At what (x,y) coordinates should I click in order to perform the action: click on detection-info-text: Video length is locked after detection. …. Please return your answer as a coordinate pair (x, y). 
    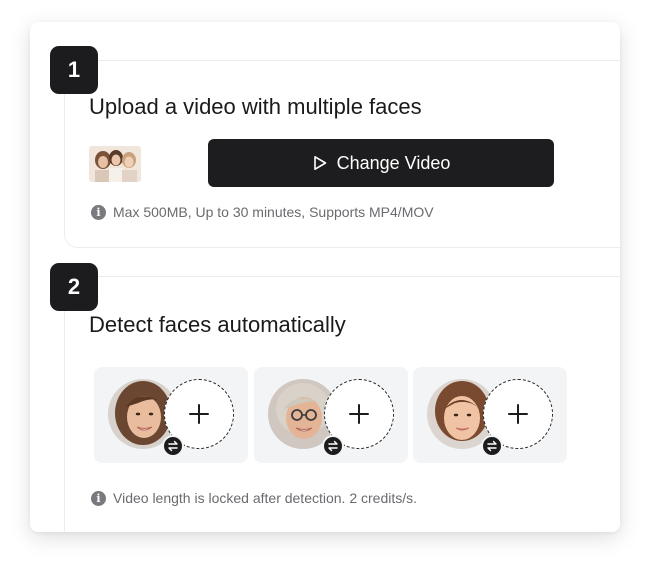
    Looking at the image, I should click on (265, 498).